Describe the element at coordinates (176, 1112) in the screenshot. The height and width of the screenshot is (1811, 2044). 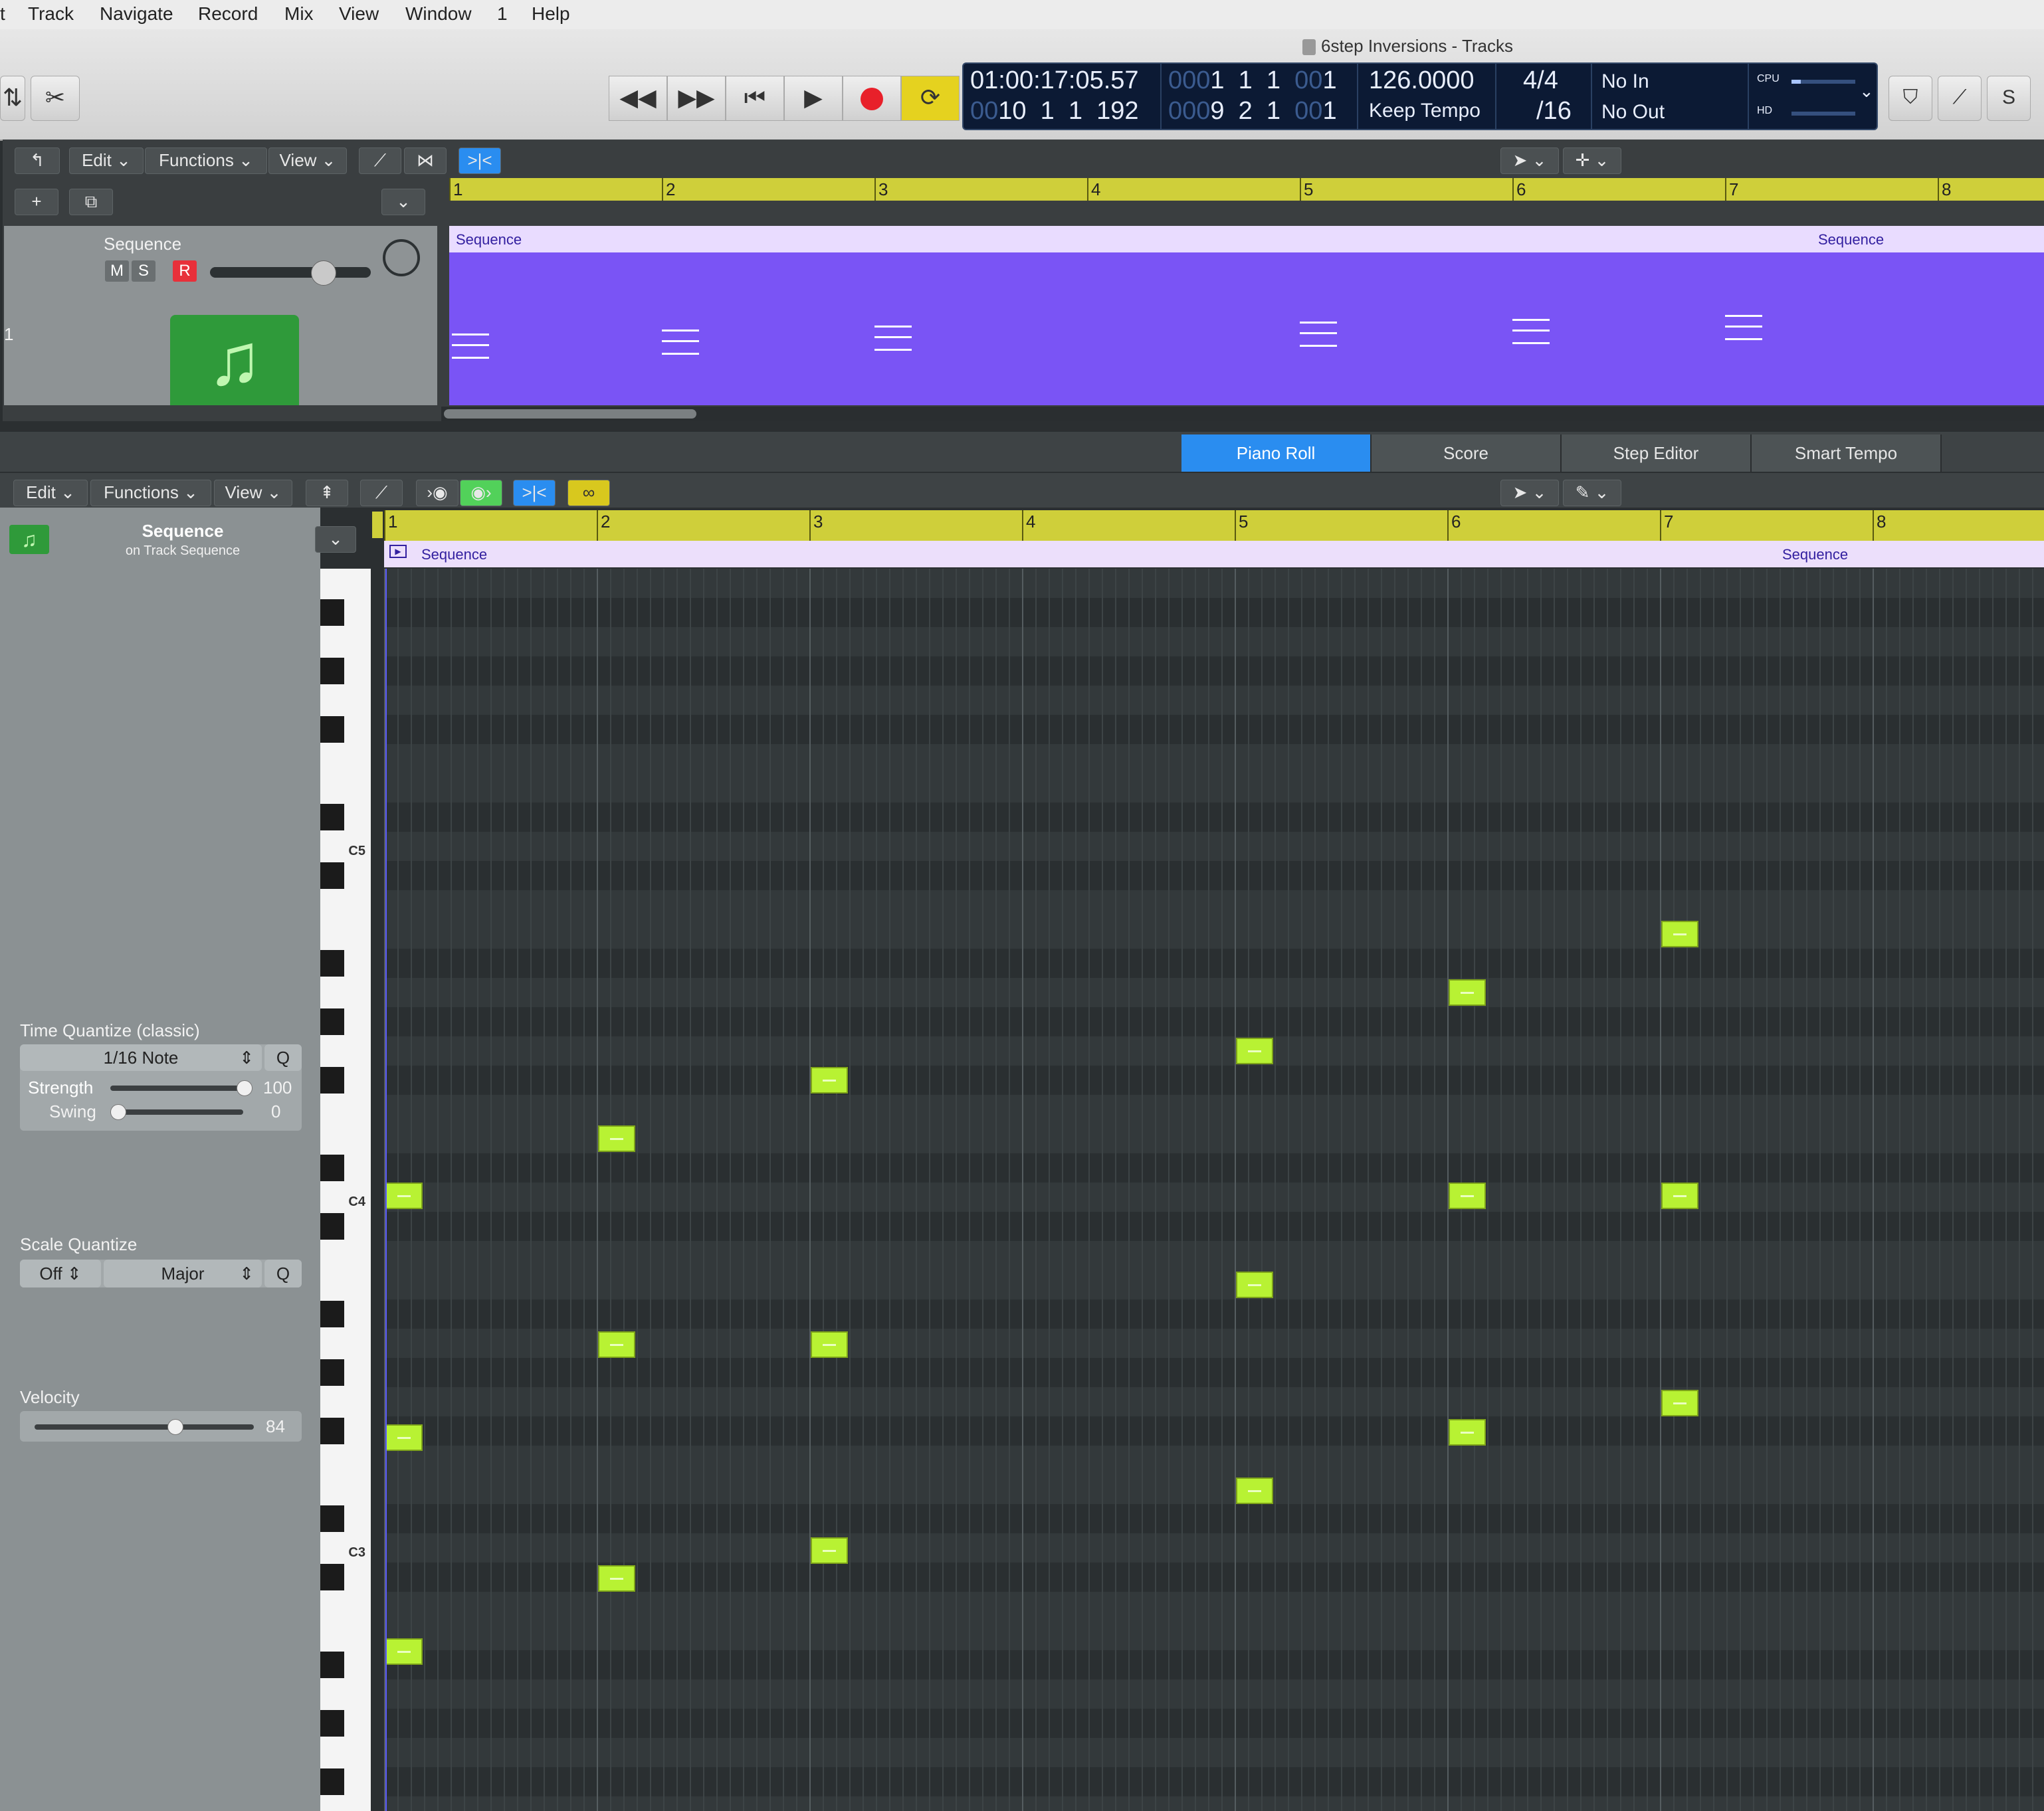
I see `swing-slider` at that location.